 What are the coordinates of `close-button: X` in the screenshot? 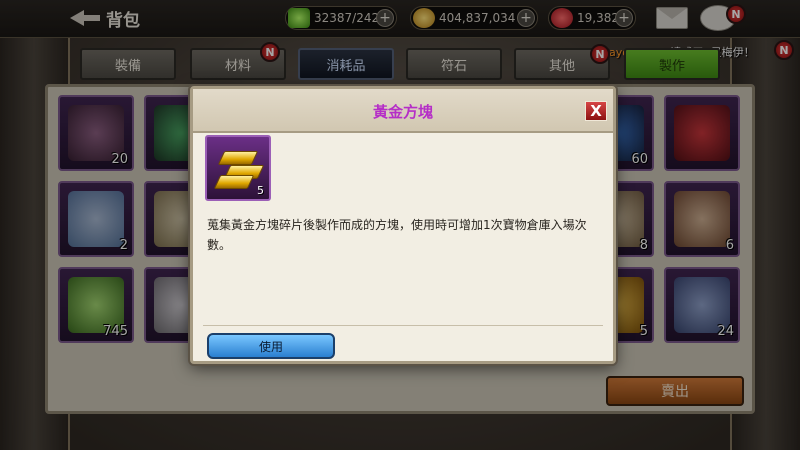 It's located at (596, 111).